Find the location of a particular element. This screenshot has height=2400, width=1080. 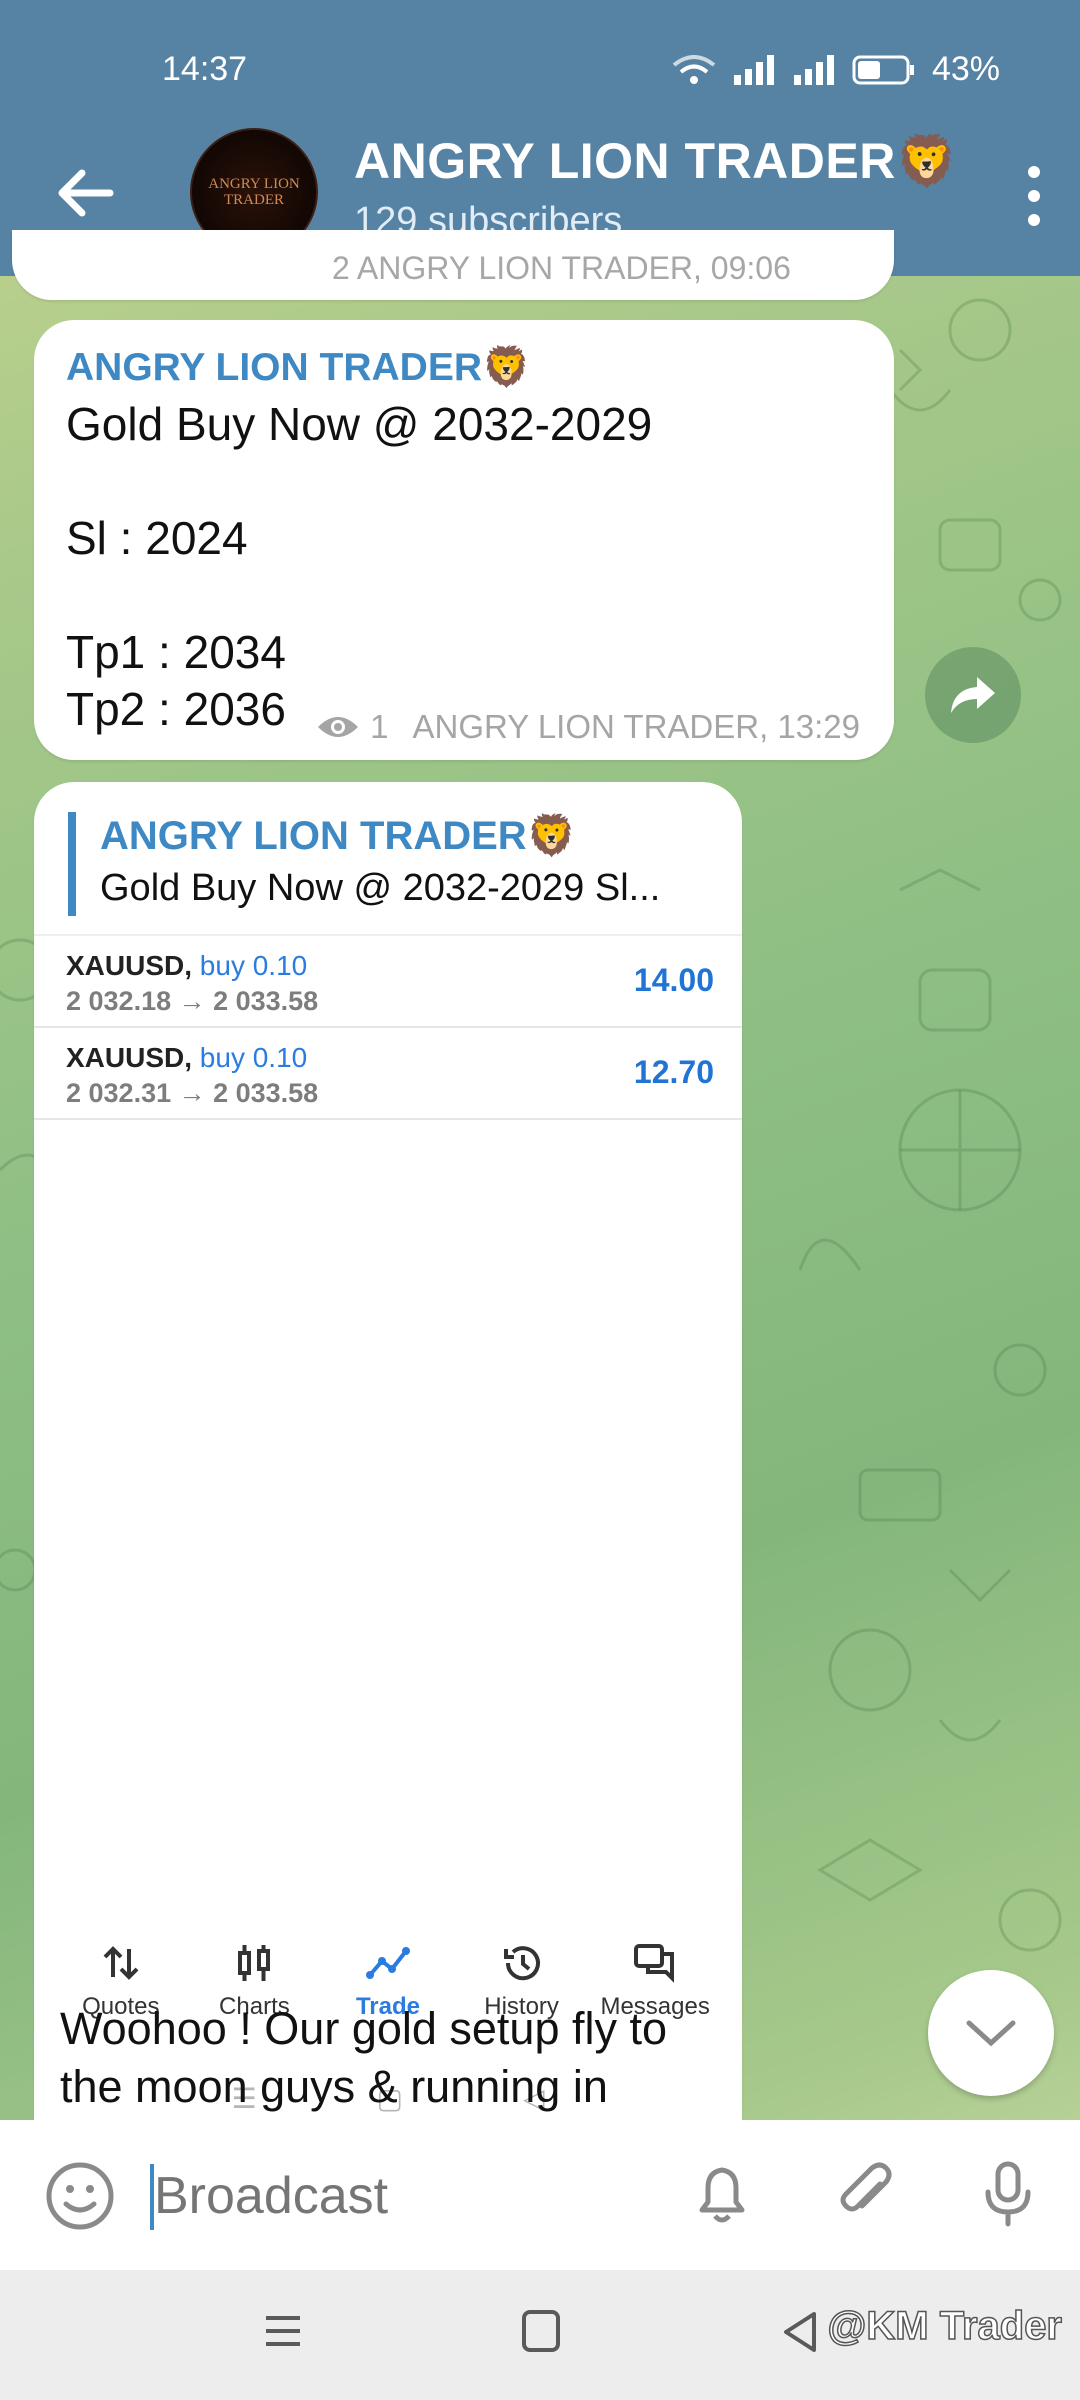

battery-icon is located at coordinates (883, 69).